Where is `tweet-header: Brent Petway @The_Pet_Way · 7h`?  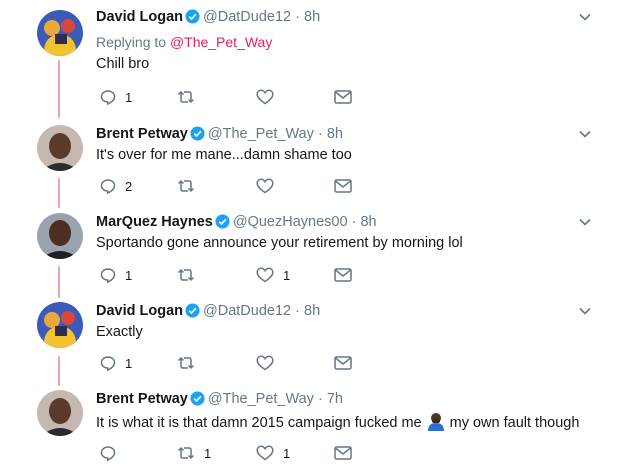 tweet-header: Brent Petway @The_Pet_Way · 7h is located at coordinates (219, 399).